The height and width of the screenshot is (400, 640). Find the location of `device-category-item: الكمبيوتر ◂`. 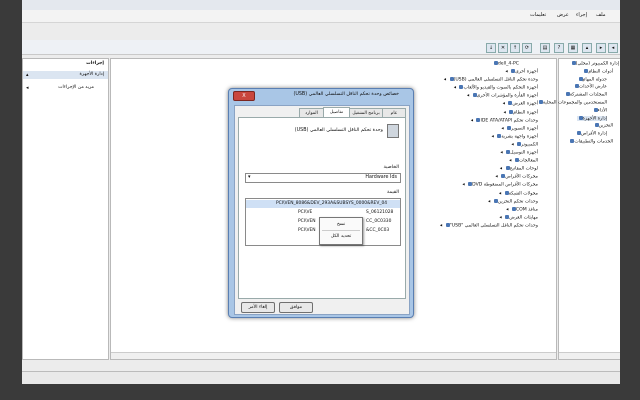

device-category-item: الكمبيوتر ◂ is located at coordinates (524, 144).